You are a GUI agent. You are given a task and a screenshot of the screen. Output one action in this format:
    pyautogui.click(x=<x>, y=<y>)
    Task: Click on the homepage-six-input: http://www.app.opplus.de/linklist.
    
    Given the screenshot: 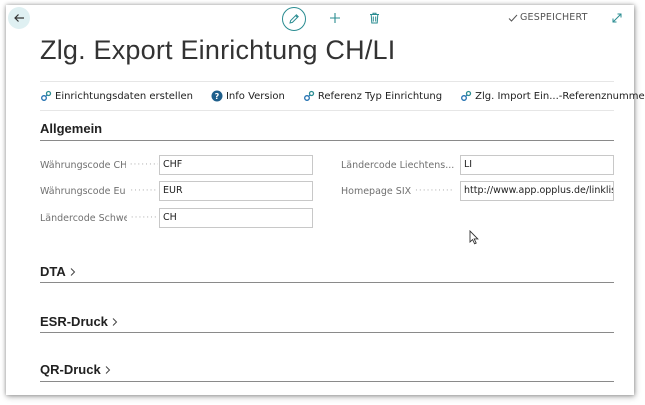 What is the action you would take?
    pyautogui.click(x=537, y=191)
    